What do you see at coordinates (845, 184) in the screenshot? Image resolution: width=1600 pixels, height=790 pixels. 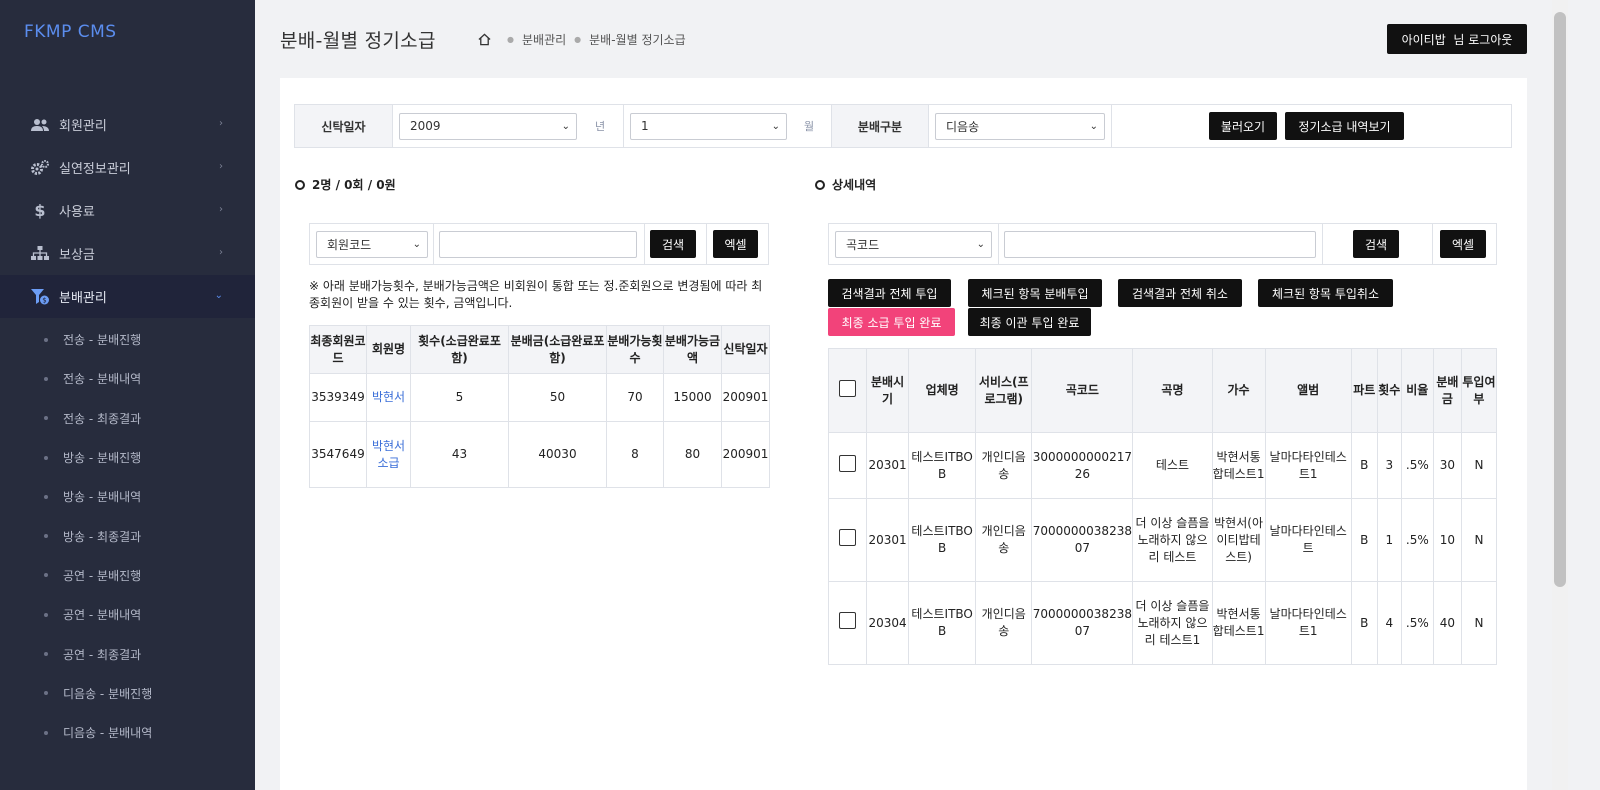 I see `detail-title: 상세내역` at bounding box center [845, 184].